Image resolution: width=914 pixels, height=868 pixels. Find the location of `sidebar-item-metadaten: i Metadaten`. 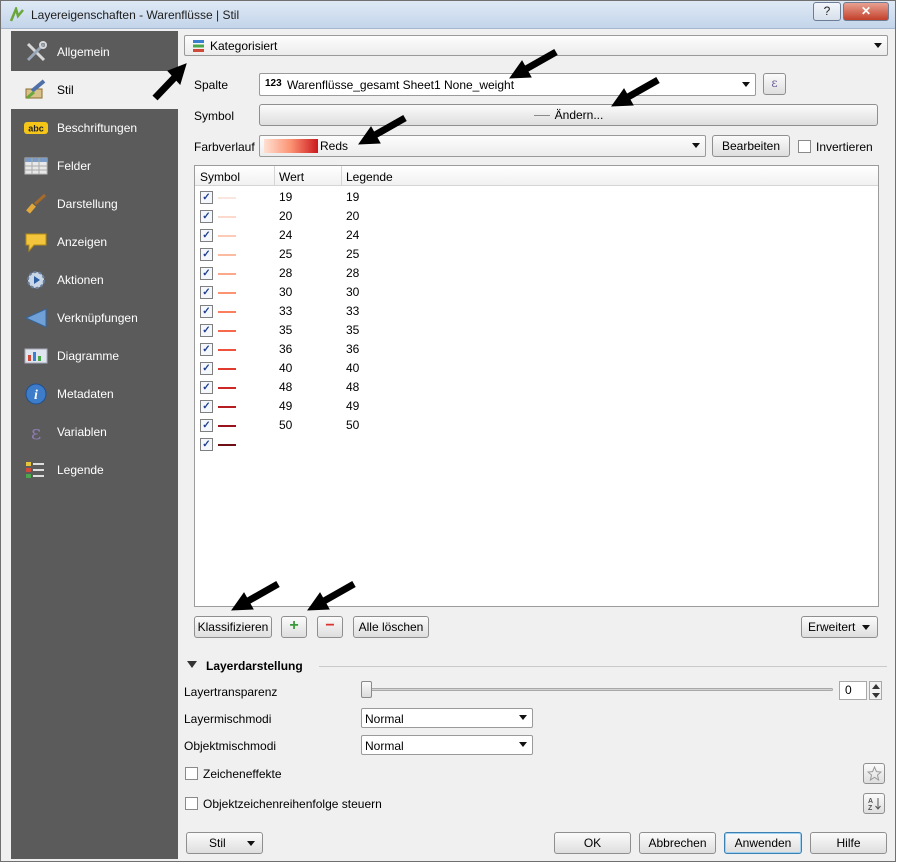

sidebar-item-metadaten: i Metadaten is located at coordinates (94, 394).